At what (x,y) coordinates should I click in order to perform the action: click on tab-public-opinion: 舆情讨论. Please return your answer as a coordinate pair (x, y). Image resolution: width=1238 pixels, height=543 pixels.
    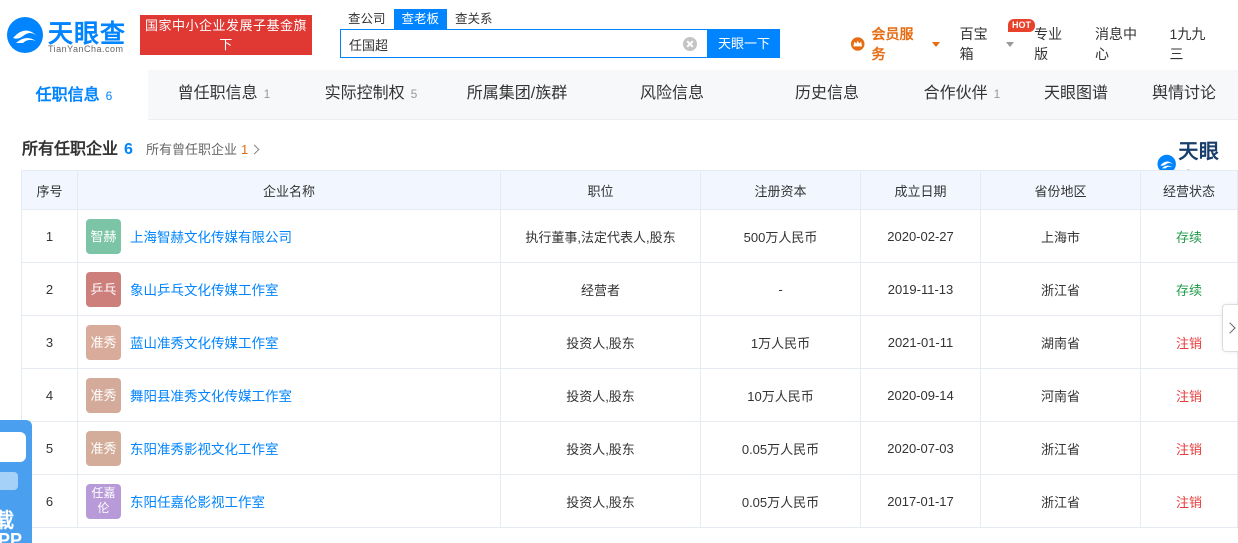
    Looking at the image, I should click on (1184, 95).